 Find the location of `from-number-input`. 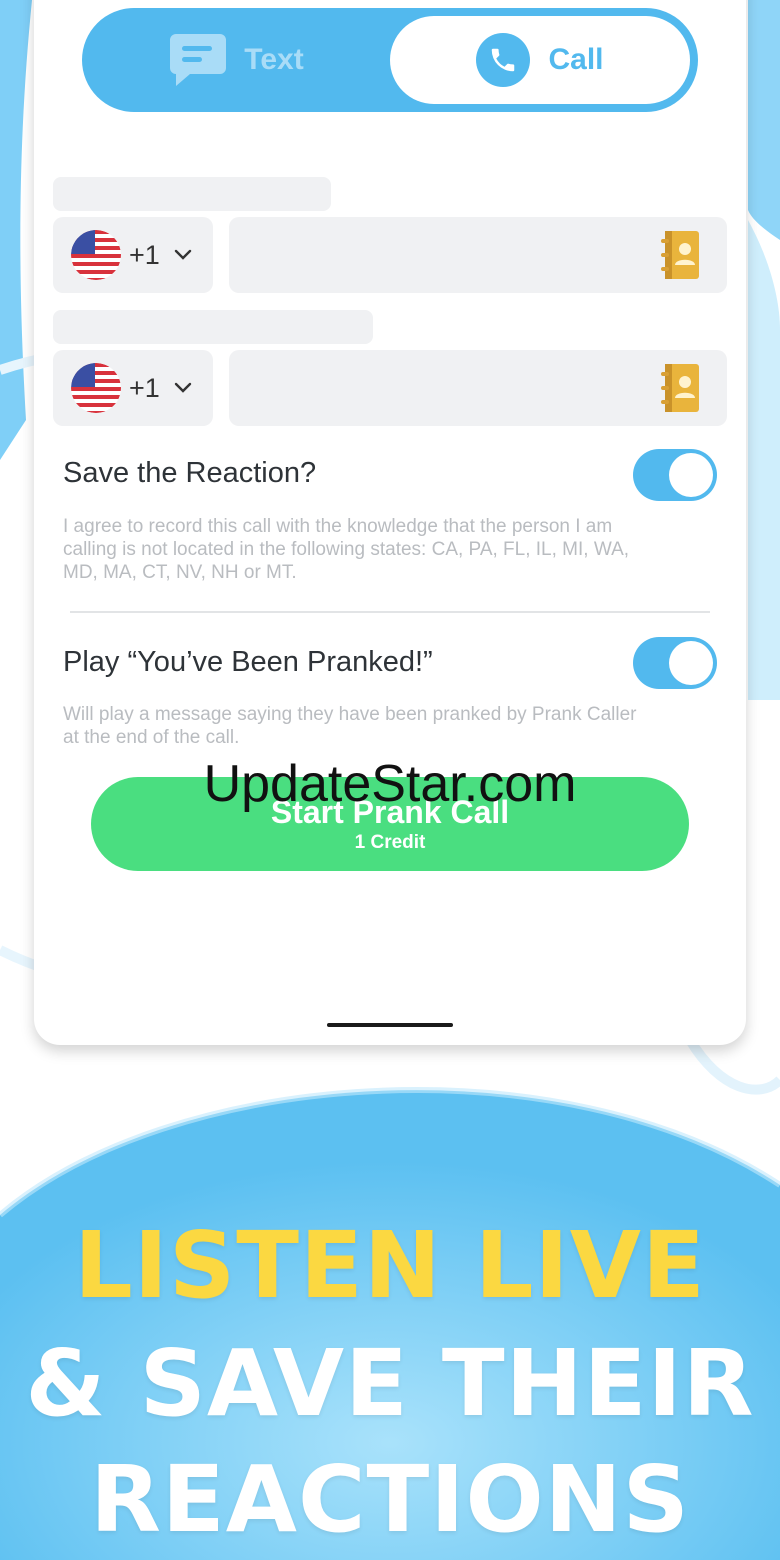

from-number-input is located at coordinates (478, 255).